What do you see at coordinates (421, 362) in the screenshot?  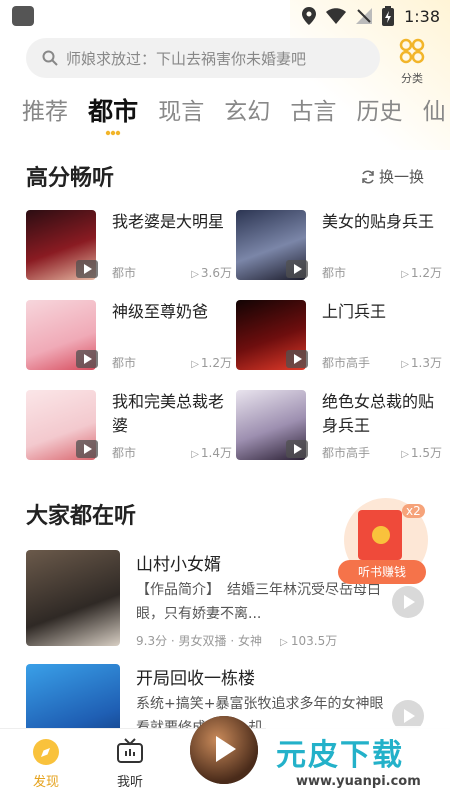 I see `play-count: 1.3万` at bounding box center [421, 362].